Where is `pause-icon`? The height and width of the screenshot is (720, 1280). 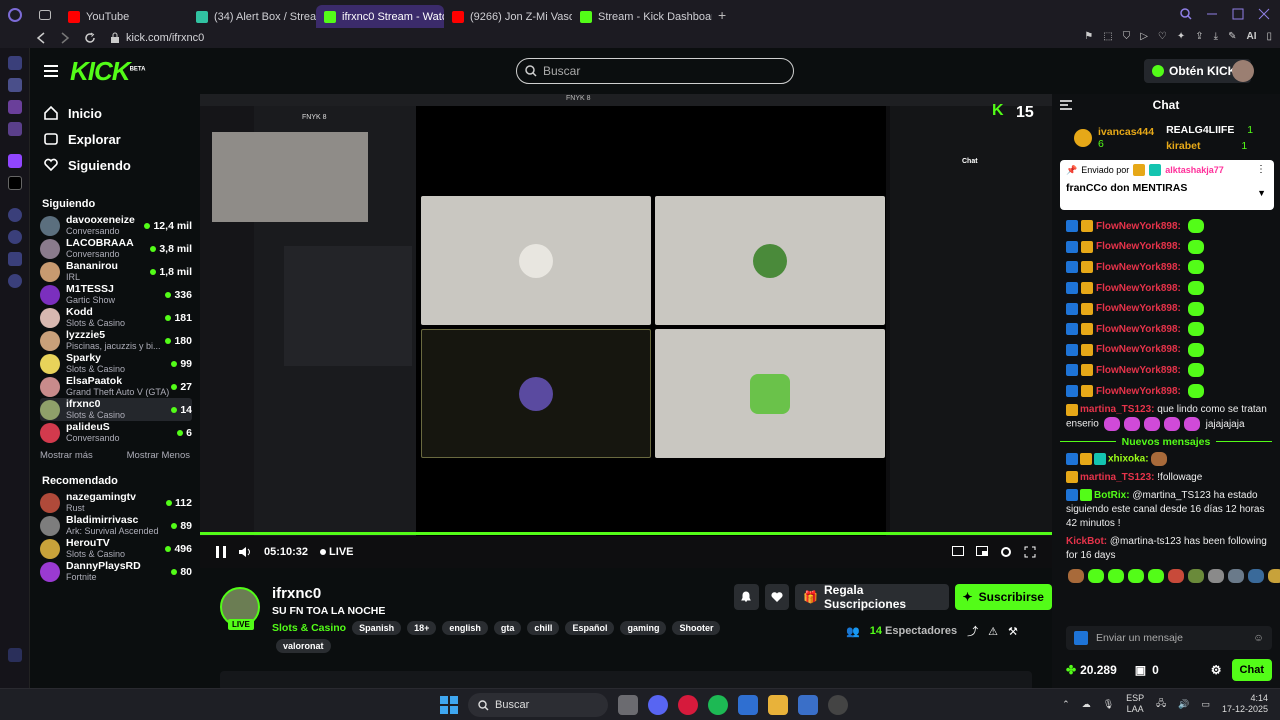
pause-icon is located at coordinates (221, 552).